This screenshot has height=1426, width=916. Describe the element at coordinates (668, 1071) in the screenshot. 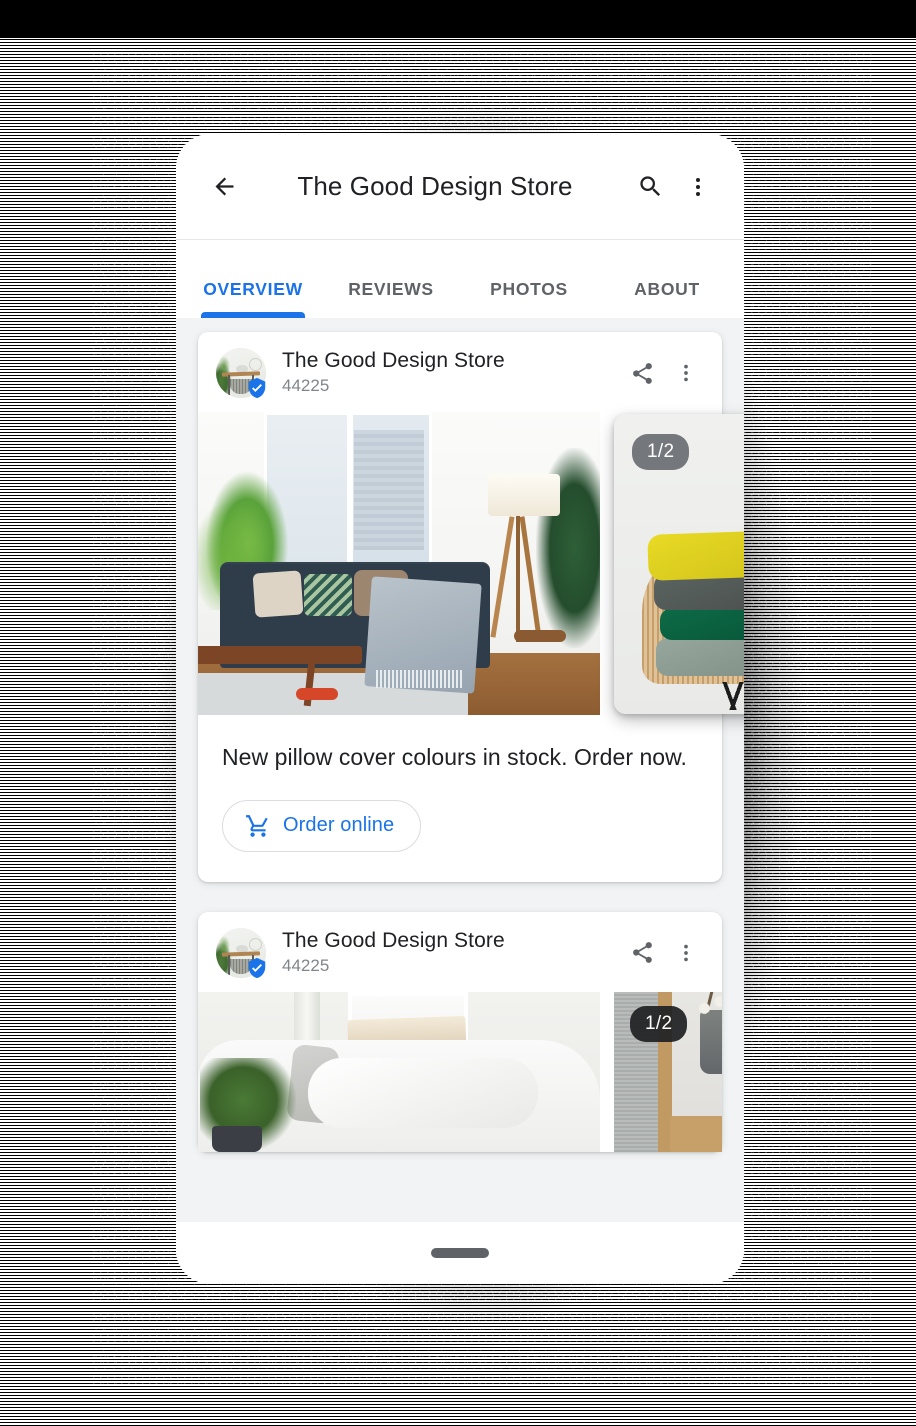

I see `media-photo-bedside: 1/2` at that location.